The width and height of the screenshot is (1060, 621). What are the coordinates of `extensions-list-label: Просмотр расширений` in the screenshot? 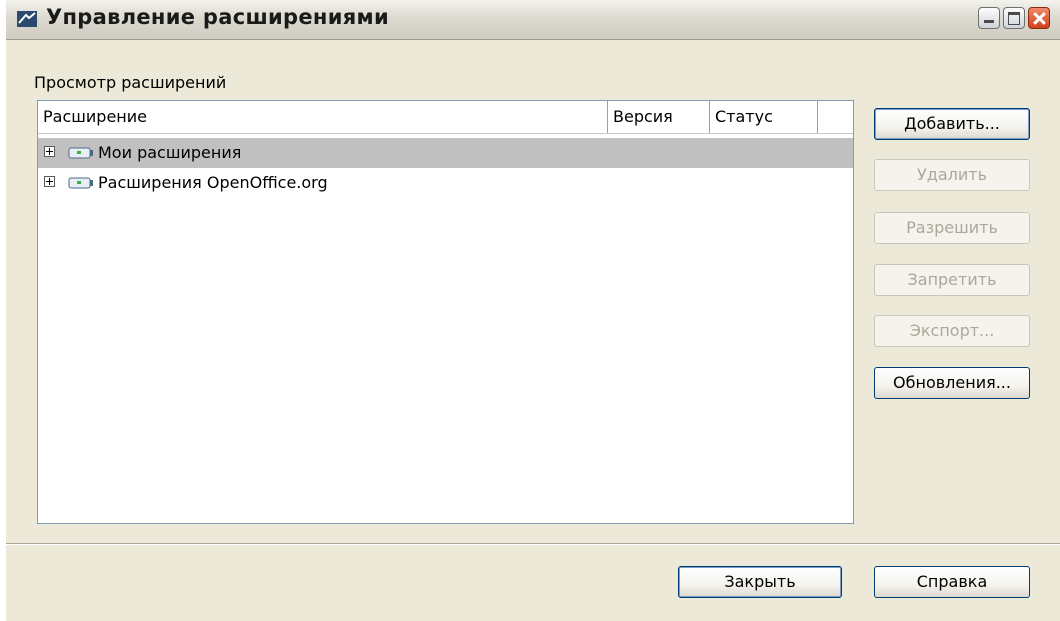 It's located at (130, 82).